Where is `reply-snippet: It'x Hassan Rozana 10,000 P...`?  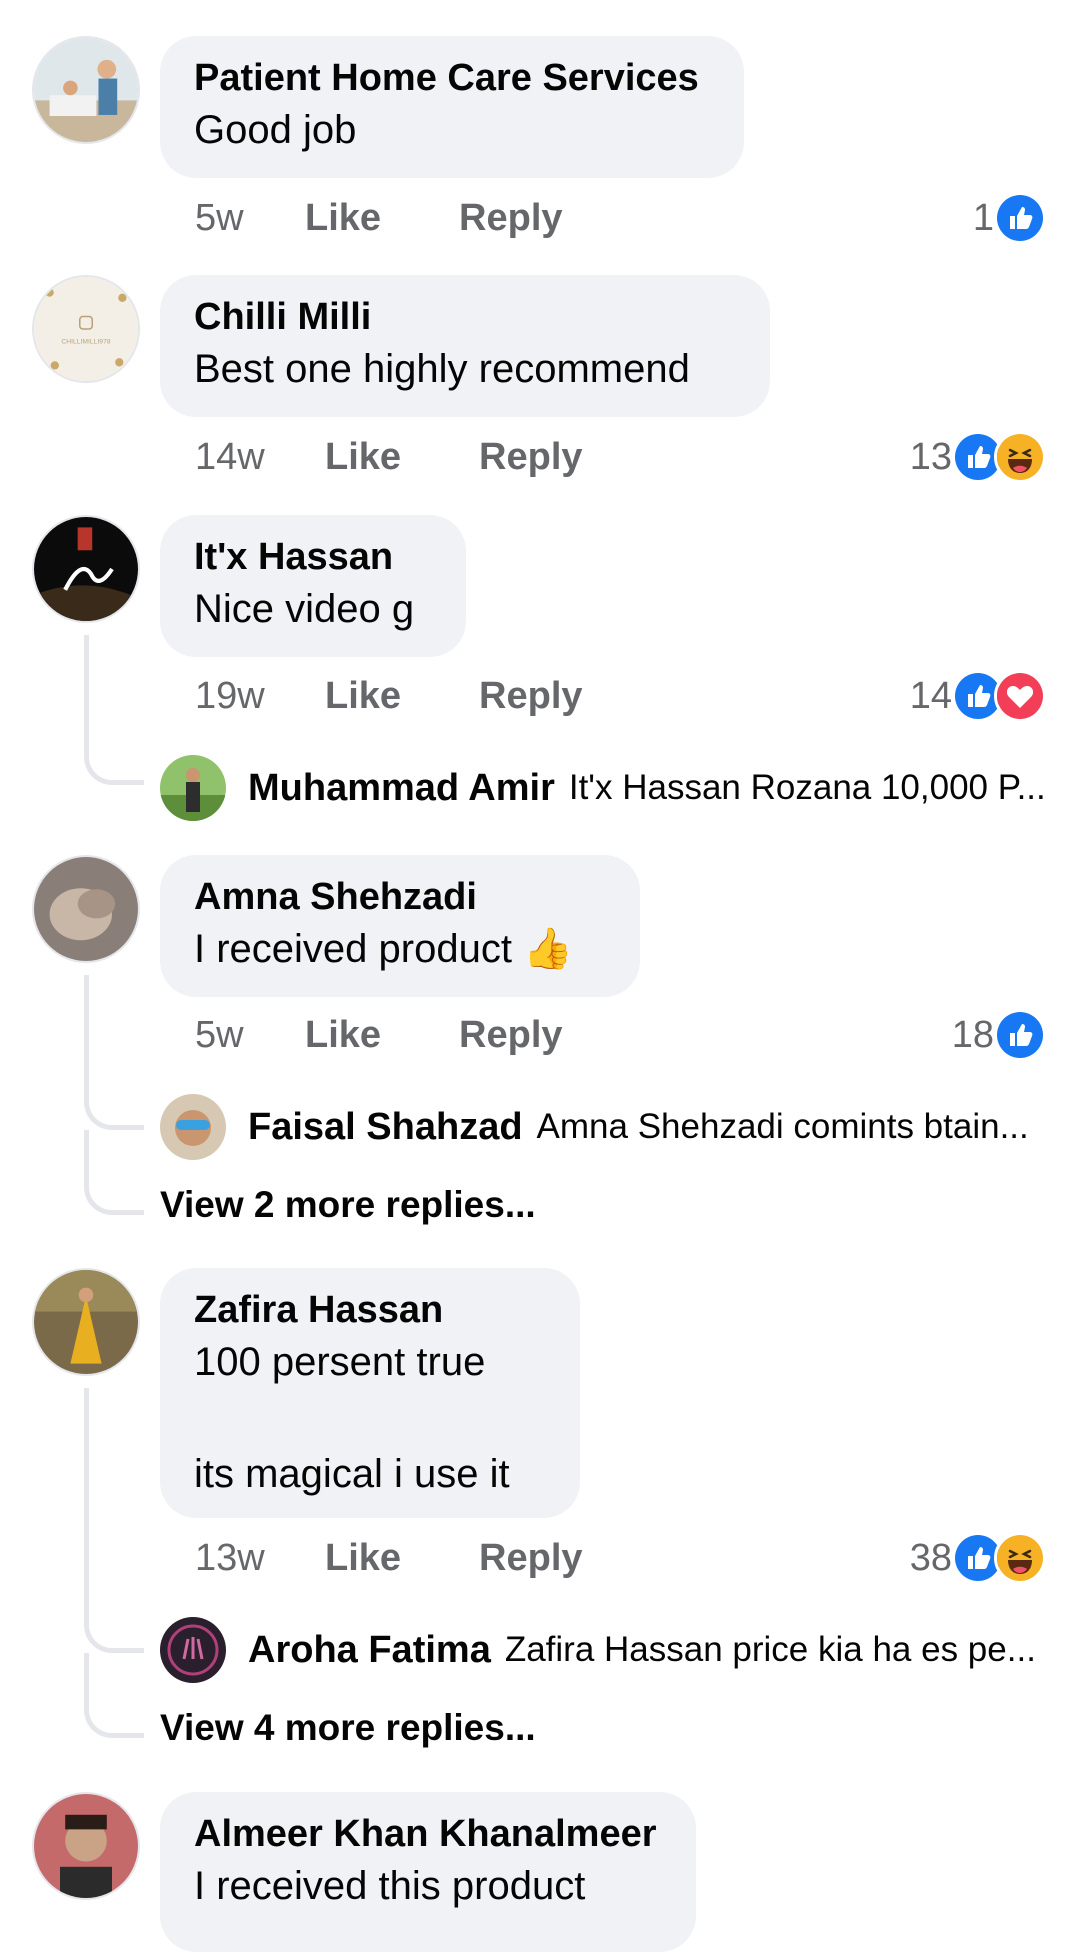
reply-snippet: It'x Hassan Rozana 10,000 P... is located at coordinates (807, 787).